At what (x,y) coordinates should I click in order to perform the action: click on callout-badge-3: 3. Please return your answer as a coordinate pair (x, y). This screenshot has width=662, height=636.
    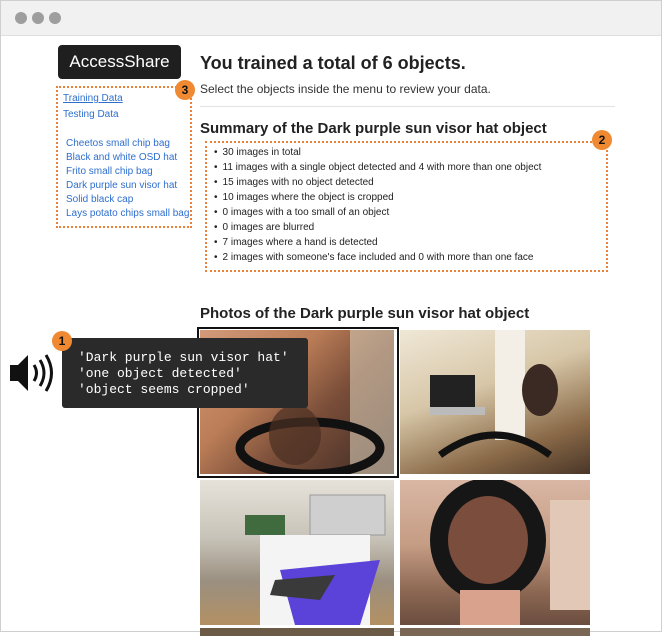
    Looking at the image, I should click on (185, 90).